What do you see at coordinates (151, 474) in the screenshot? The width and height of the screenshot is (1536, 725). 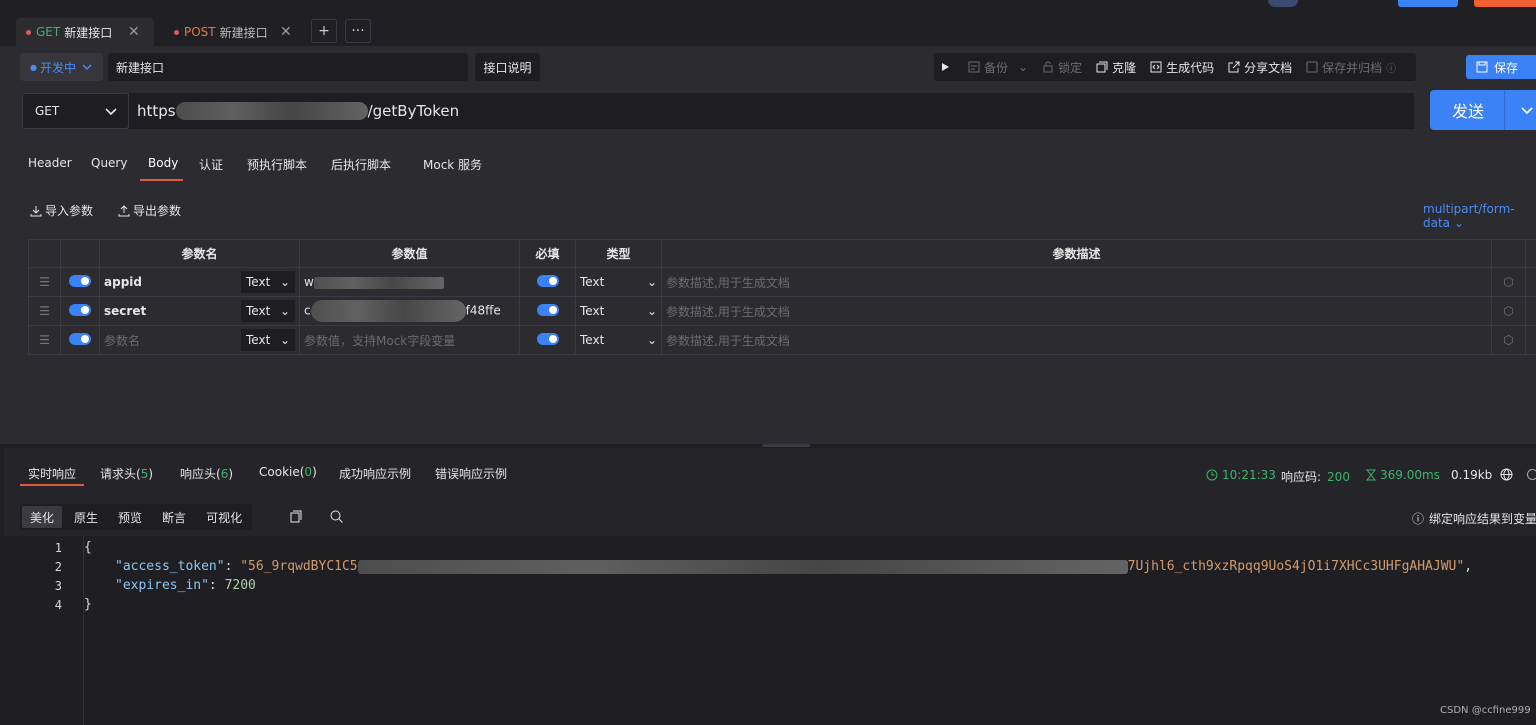 I see `tab-paren: )` at bounding box center [151, 474].